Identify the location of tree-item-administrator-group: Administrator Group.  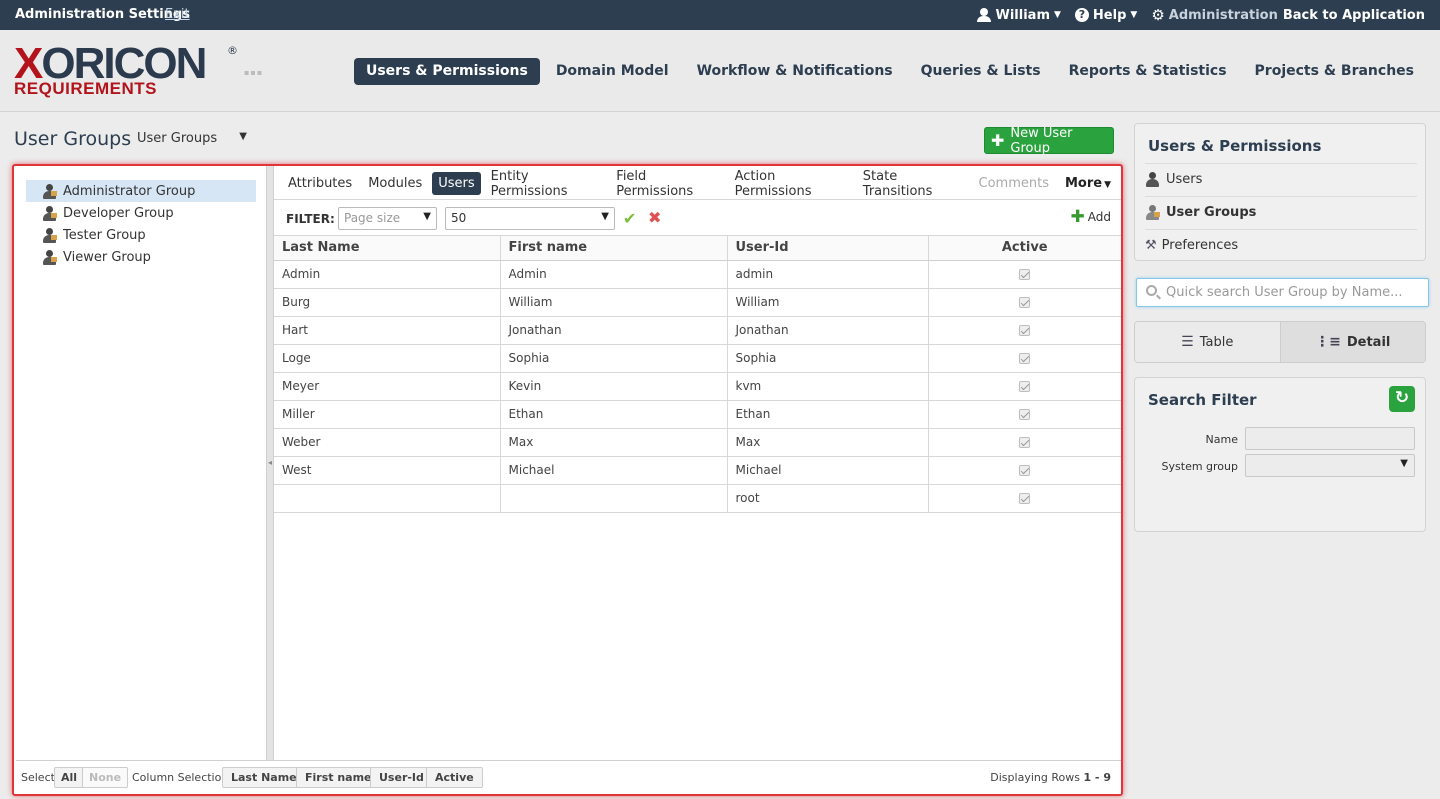
(141, 191).